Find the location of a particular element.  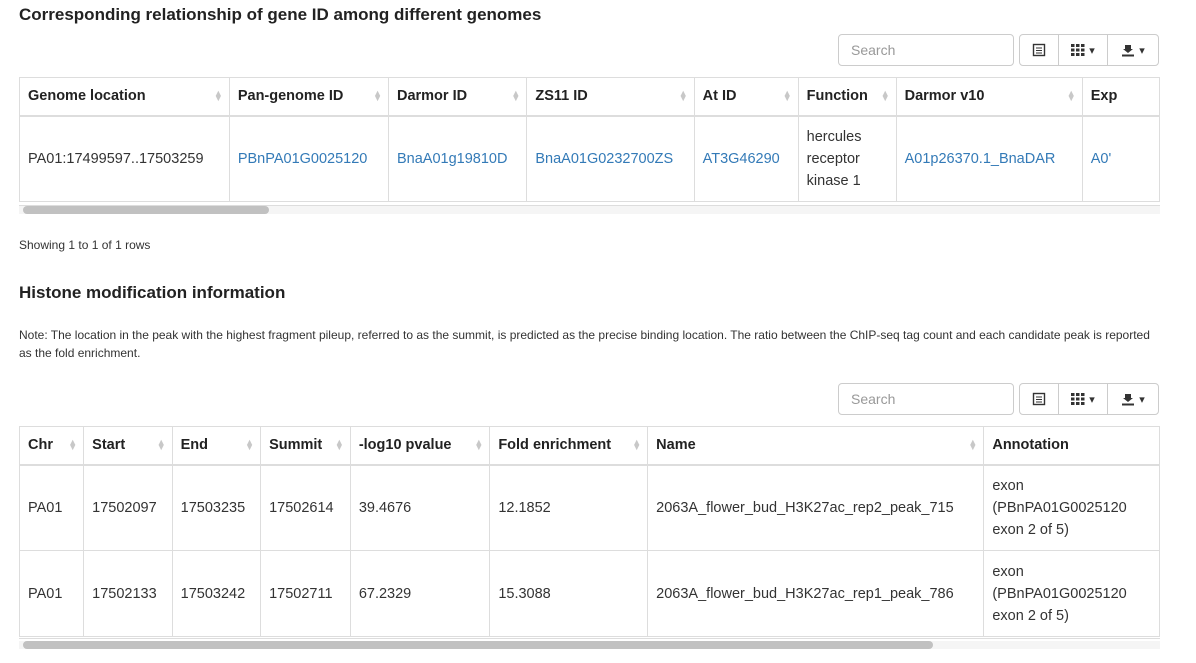

darmor-id-link: BnaA01g19810D is located at coordinates (457, 158).